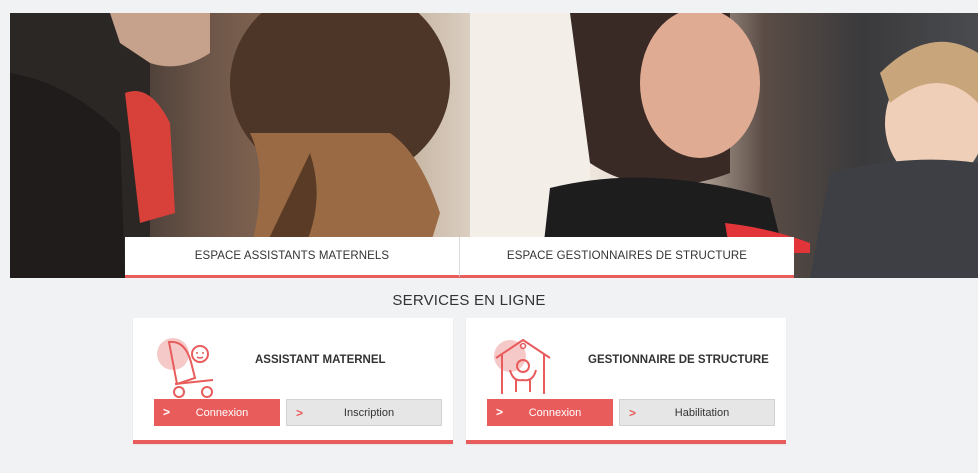 This screenshot has width=978, height=473. Describe the element at coordinates (523, 367) in the screenshot. I see `house-child-icon` at that location.